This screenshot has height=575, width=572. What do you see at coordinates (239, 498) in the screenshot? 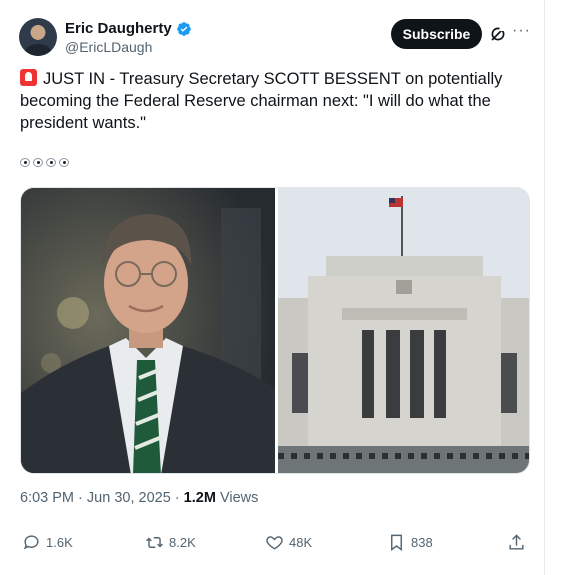
I see `views-label: Views` at bounding box center [239, 498].